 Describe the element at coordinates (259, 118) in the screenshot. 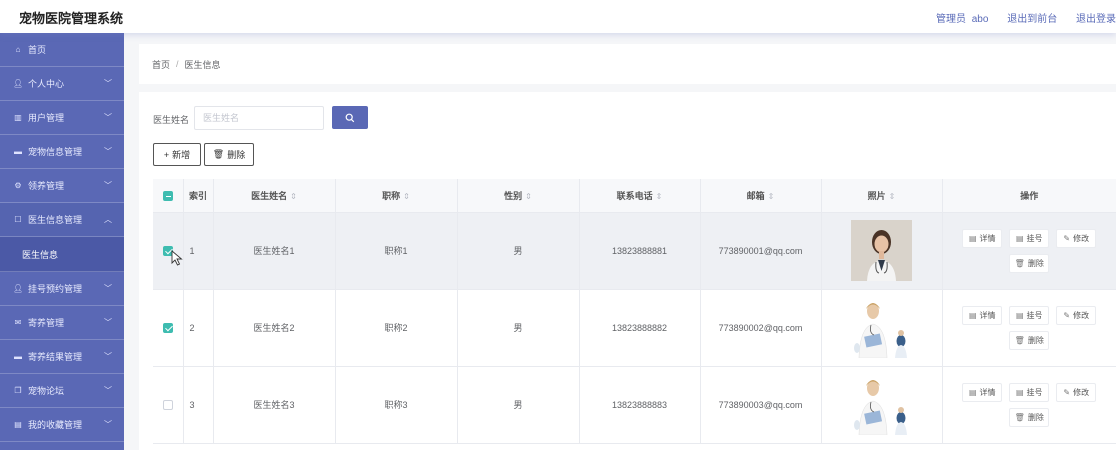

I see `doctor-name-search-input` at that location.